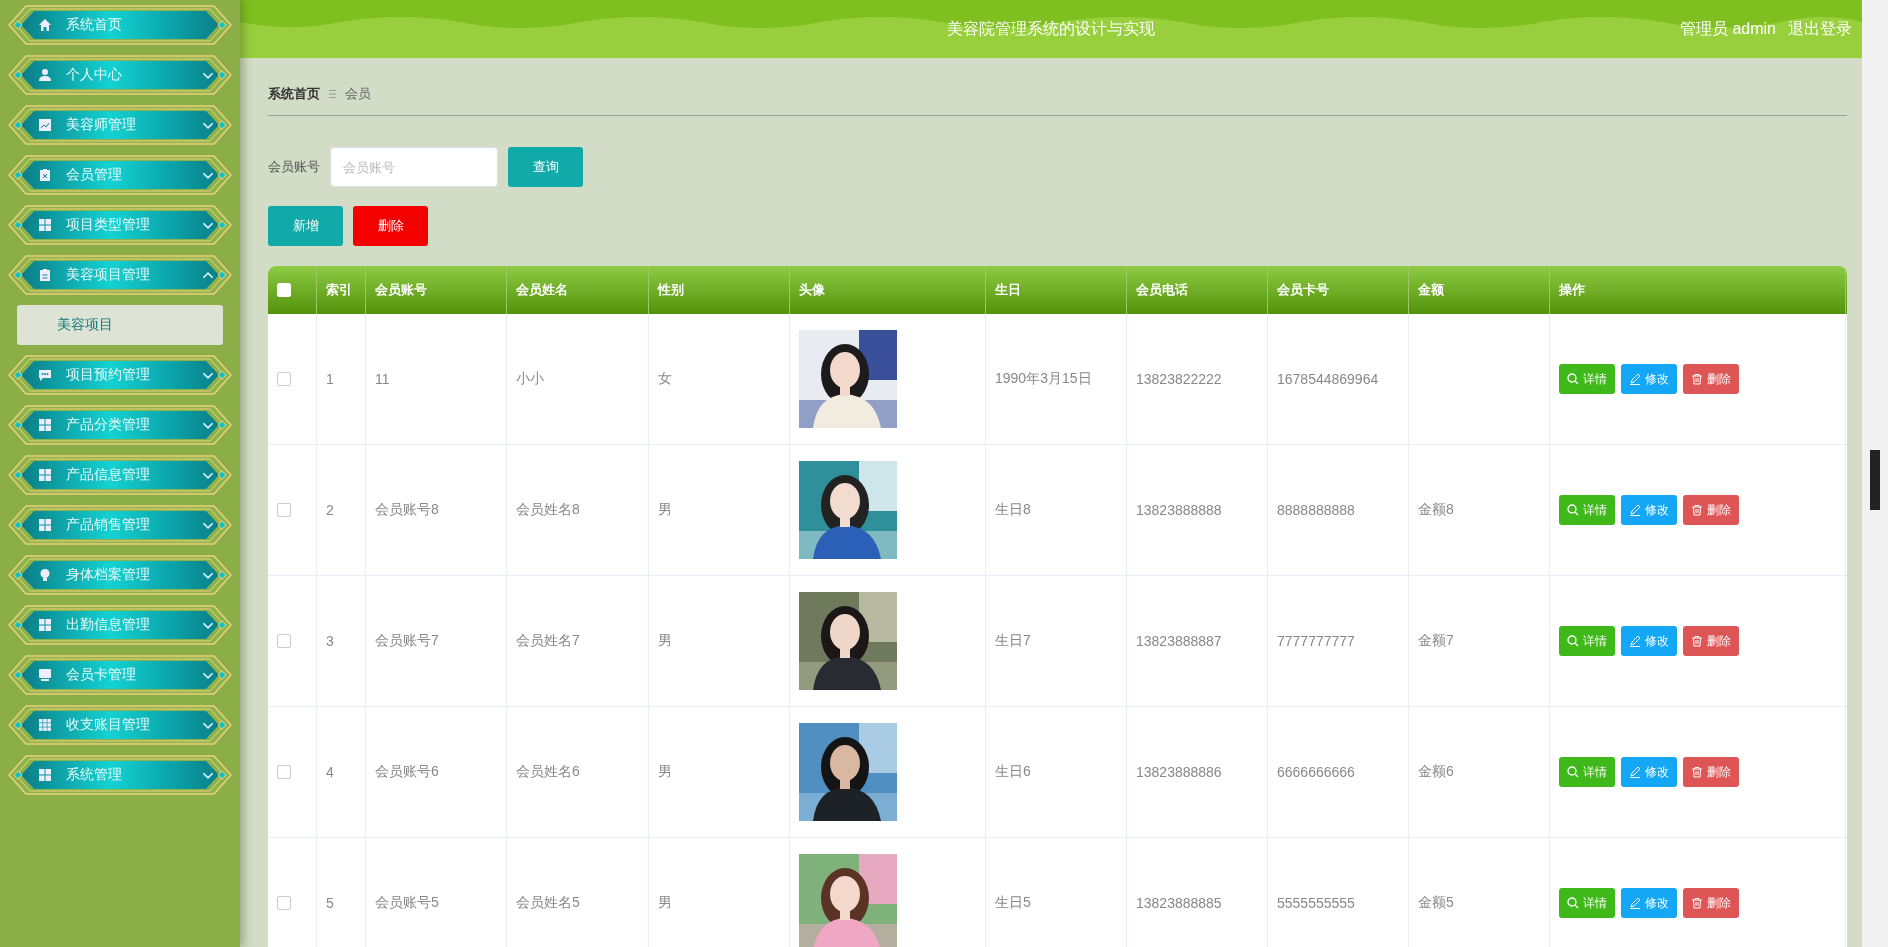  Describe the element at coordinates (120, 625) in the screenshot. I see `menu-item: 出勤信息管理` at that location.